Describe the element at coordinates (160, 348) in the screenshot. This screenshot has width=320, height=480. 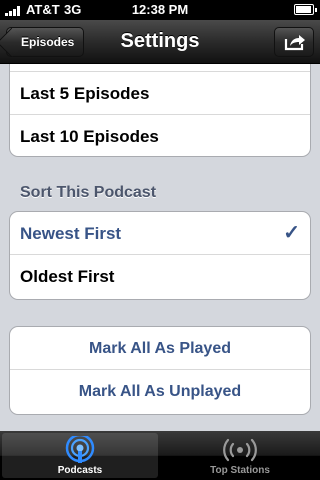
I see `mark-all-played-button: Mark All As Played` at that location.